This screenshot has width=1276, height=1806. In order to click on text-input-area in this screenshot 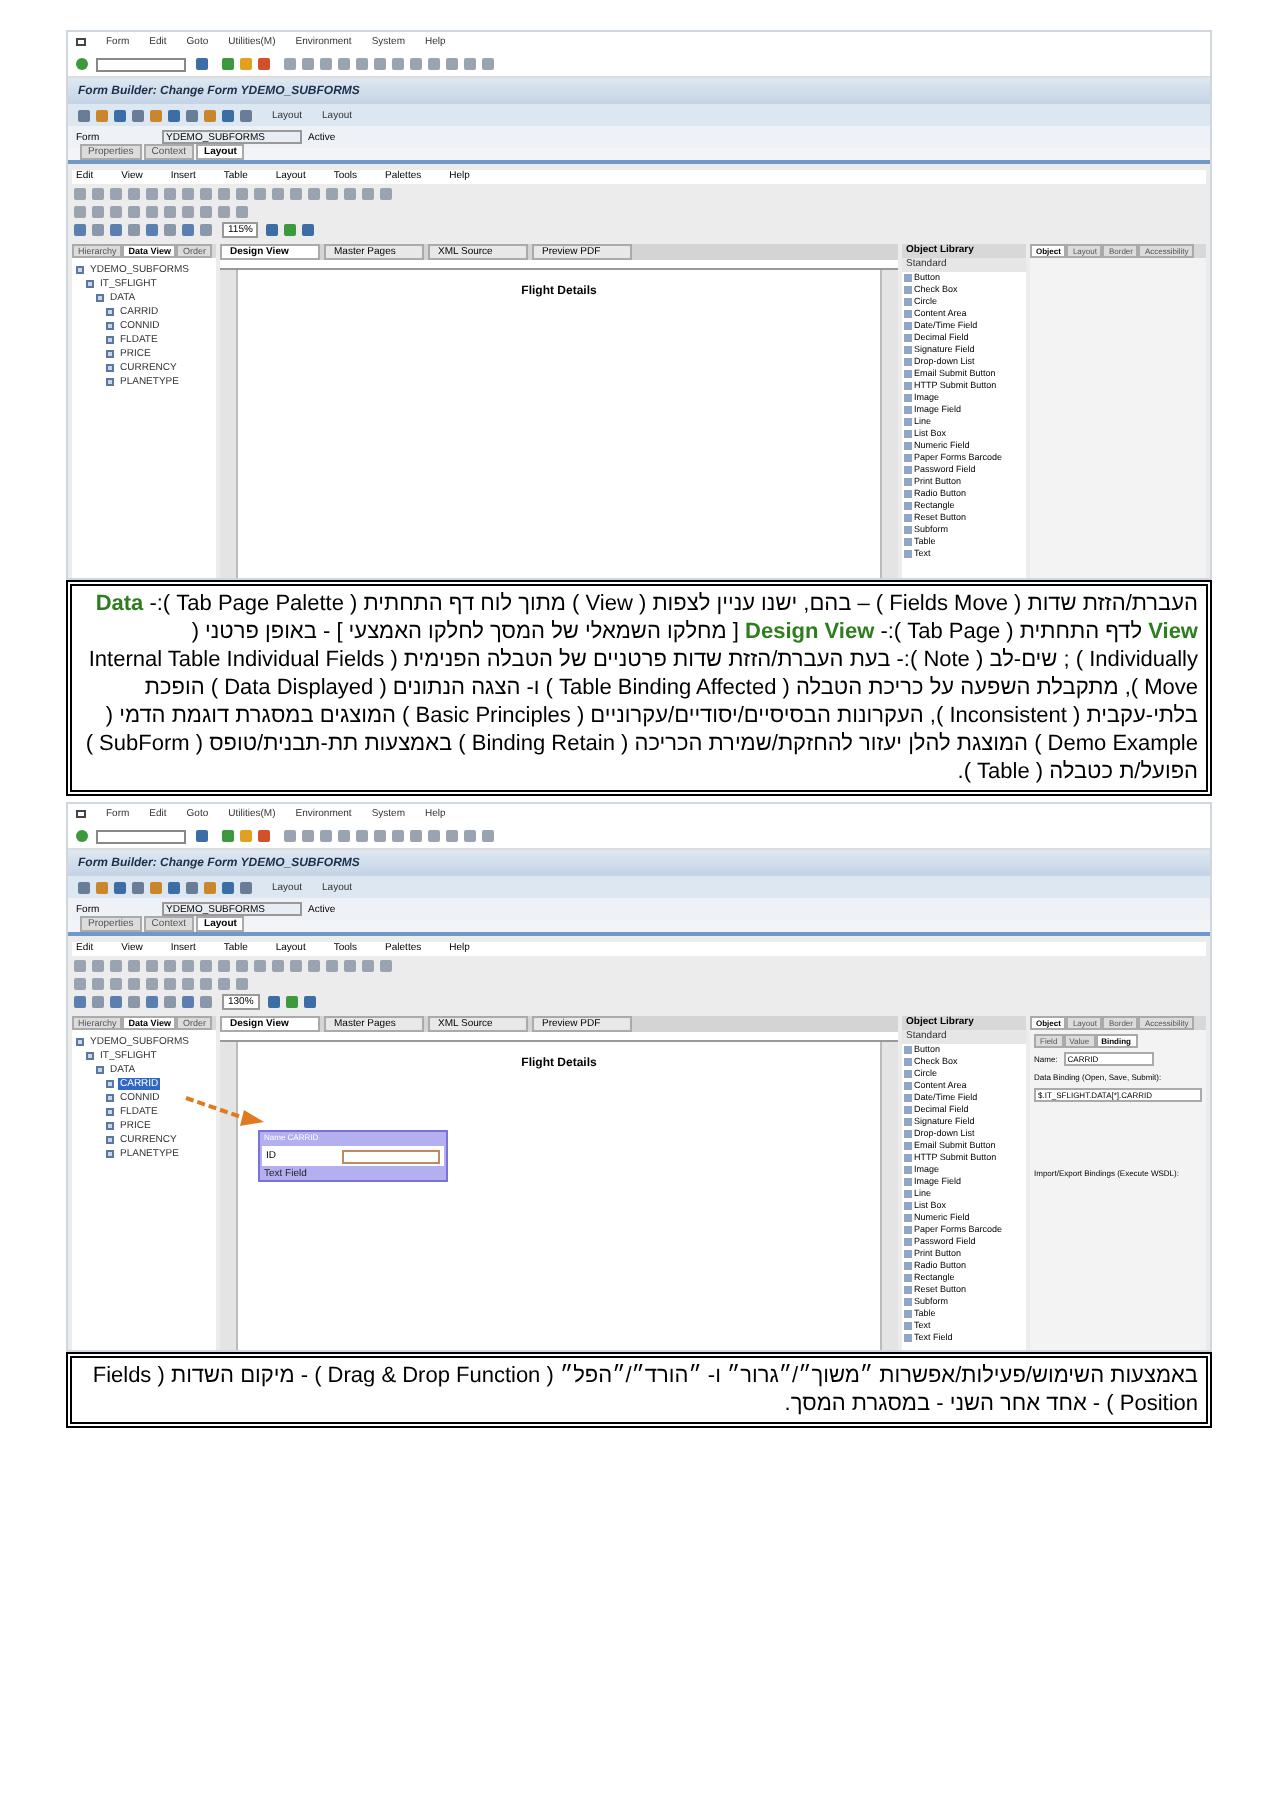, I will do `click(391, 1156)`.